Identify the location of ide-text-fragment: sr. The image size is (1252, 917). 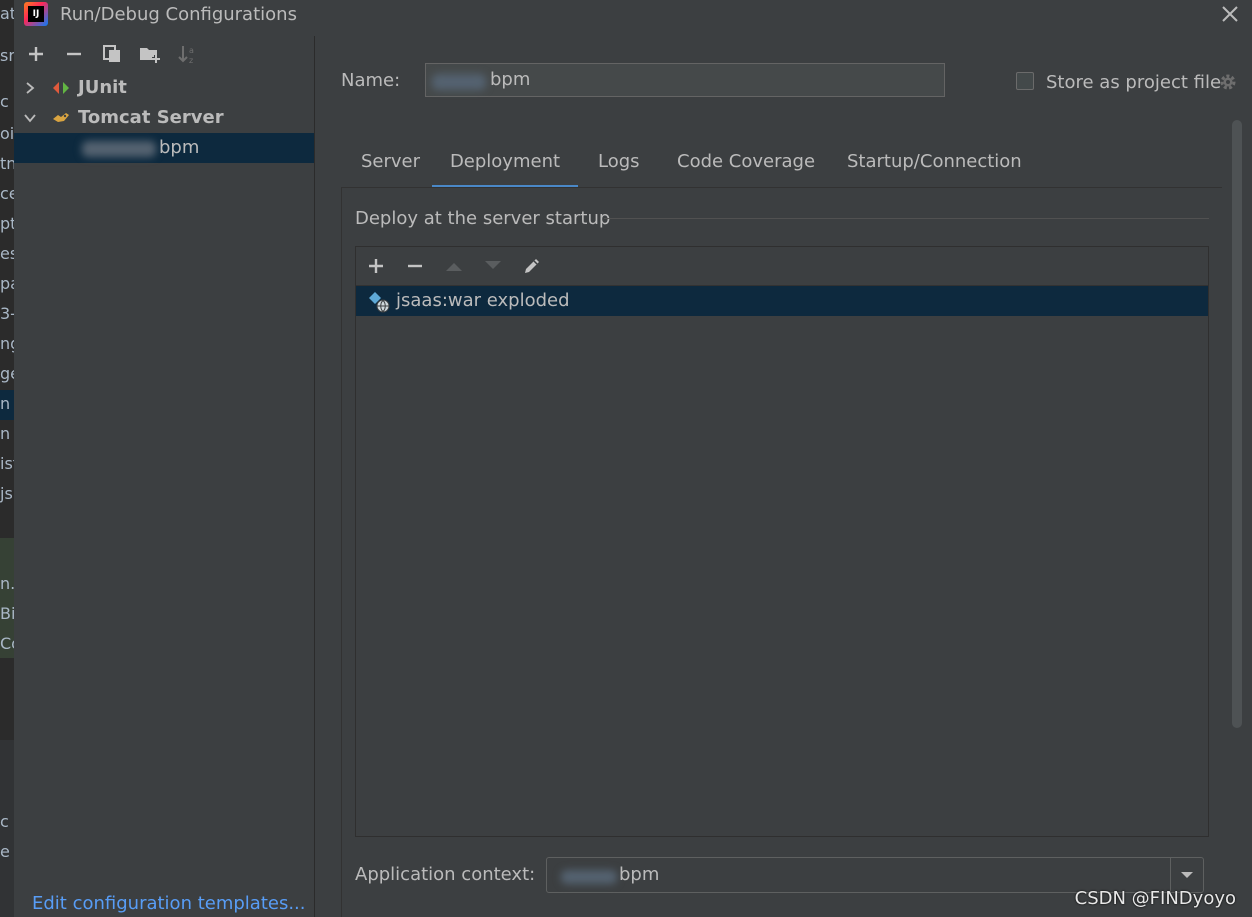
(7, 55).